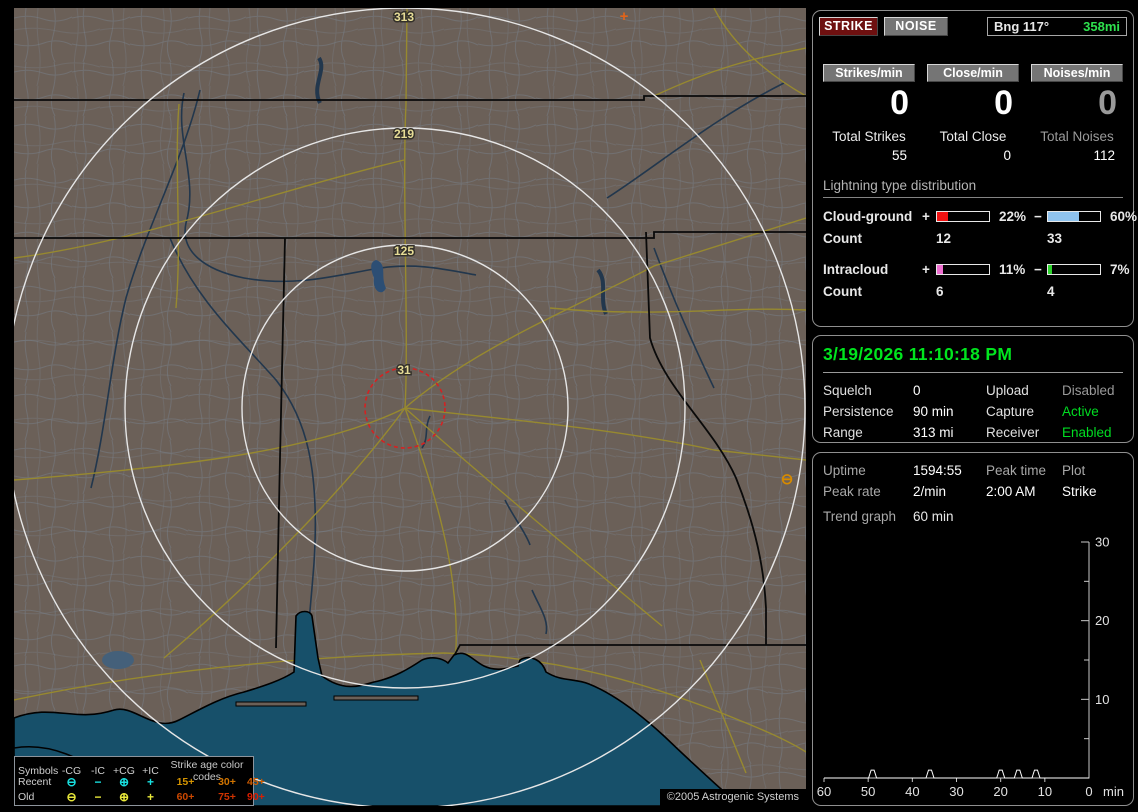 The width and height of the screenshot is (1138, 812). What do you see at coordinates (1003, 103) in the screenshot?
I see `close-per-min-value: 0` at bounding box center [1003, 103].